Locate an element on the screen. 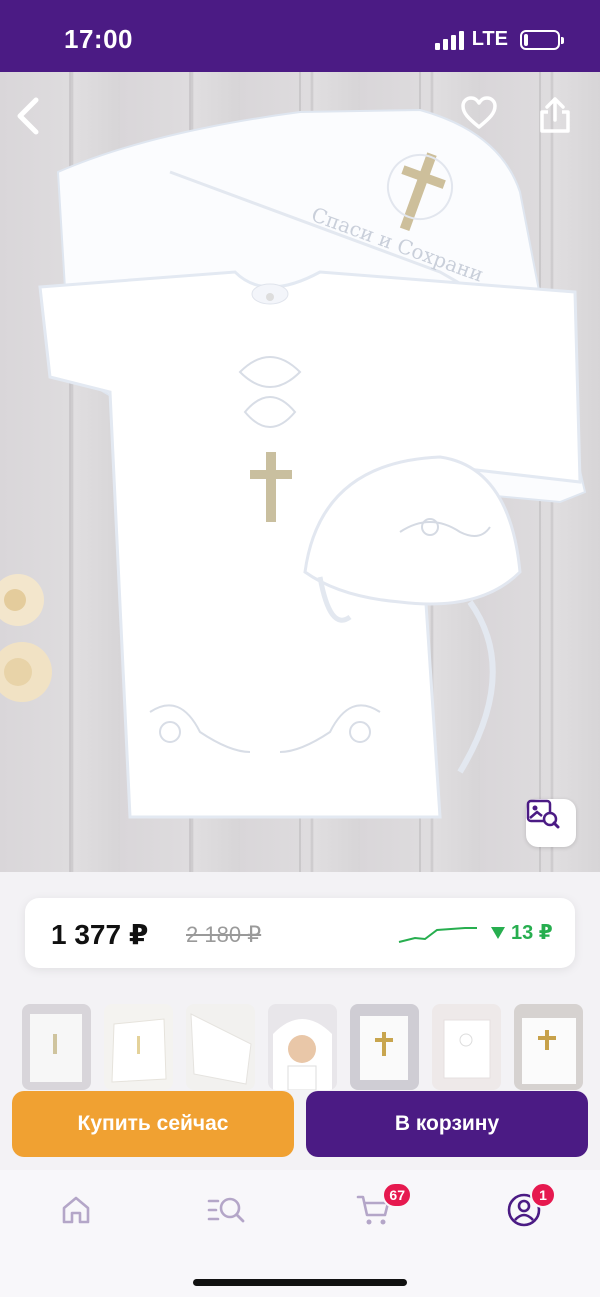  back-button is located at coordinates (38, 120).